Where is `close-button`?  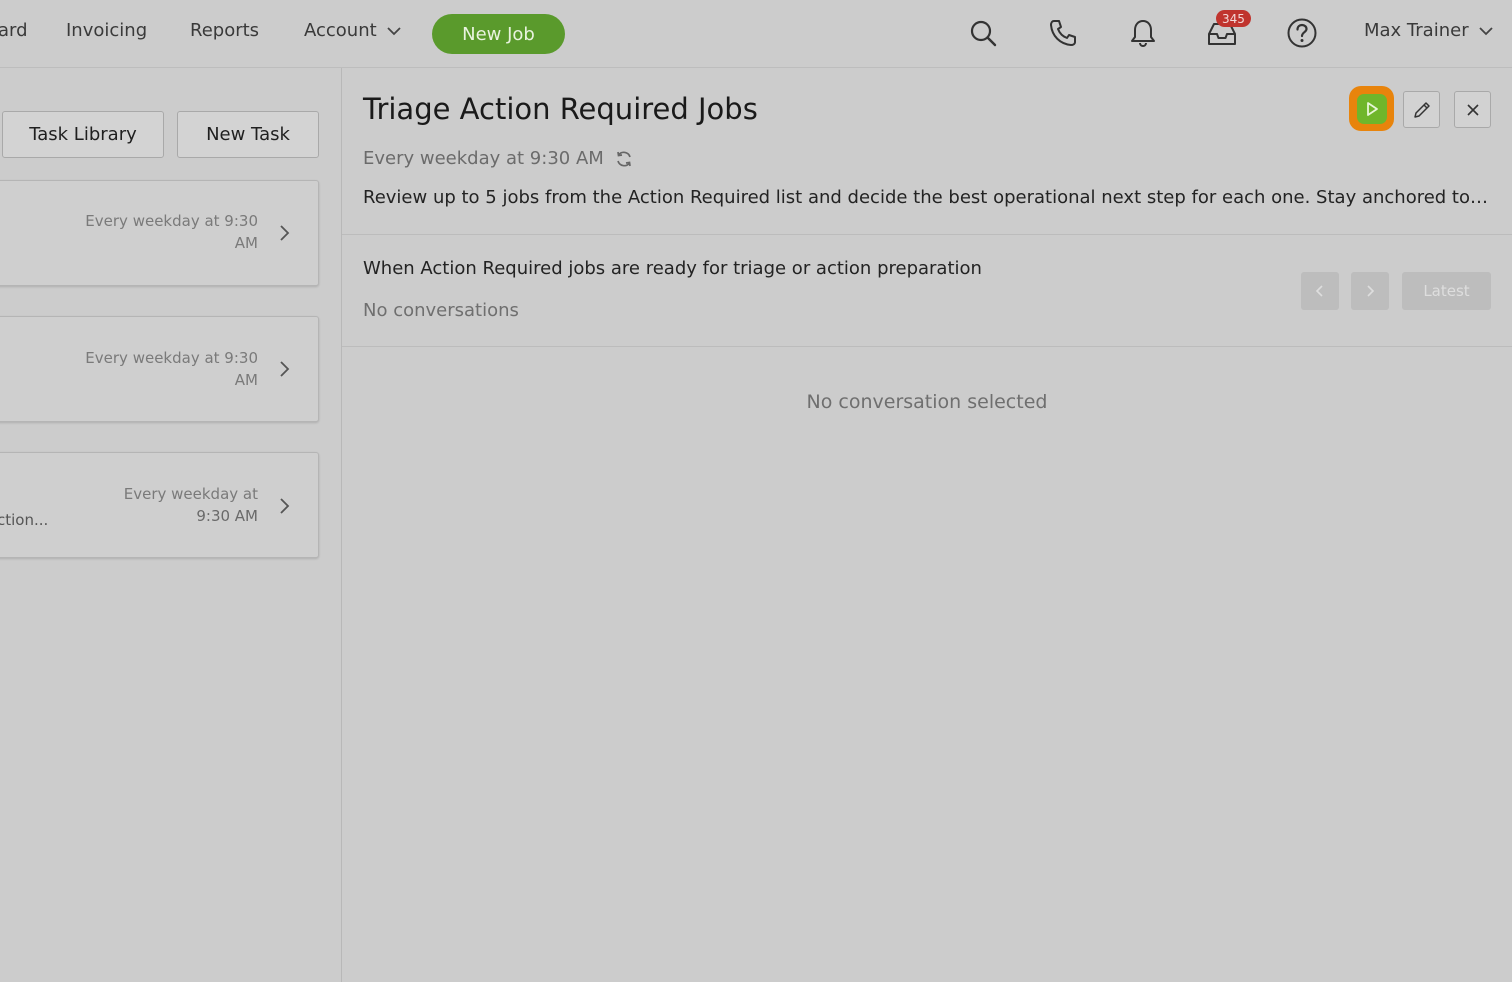 close-button is located at coordinates (1472, 109).